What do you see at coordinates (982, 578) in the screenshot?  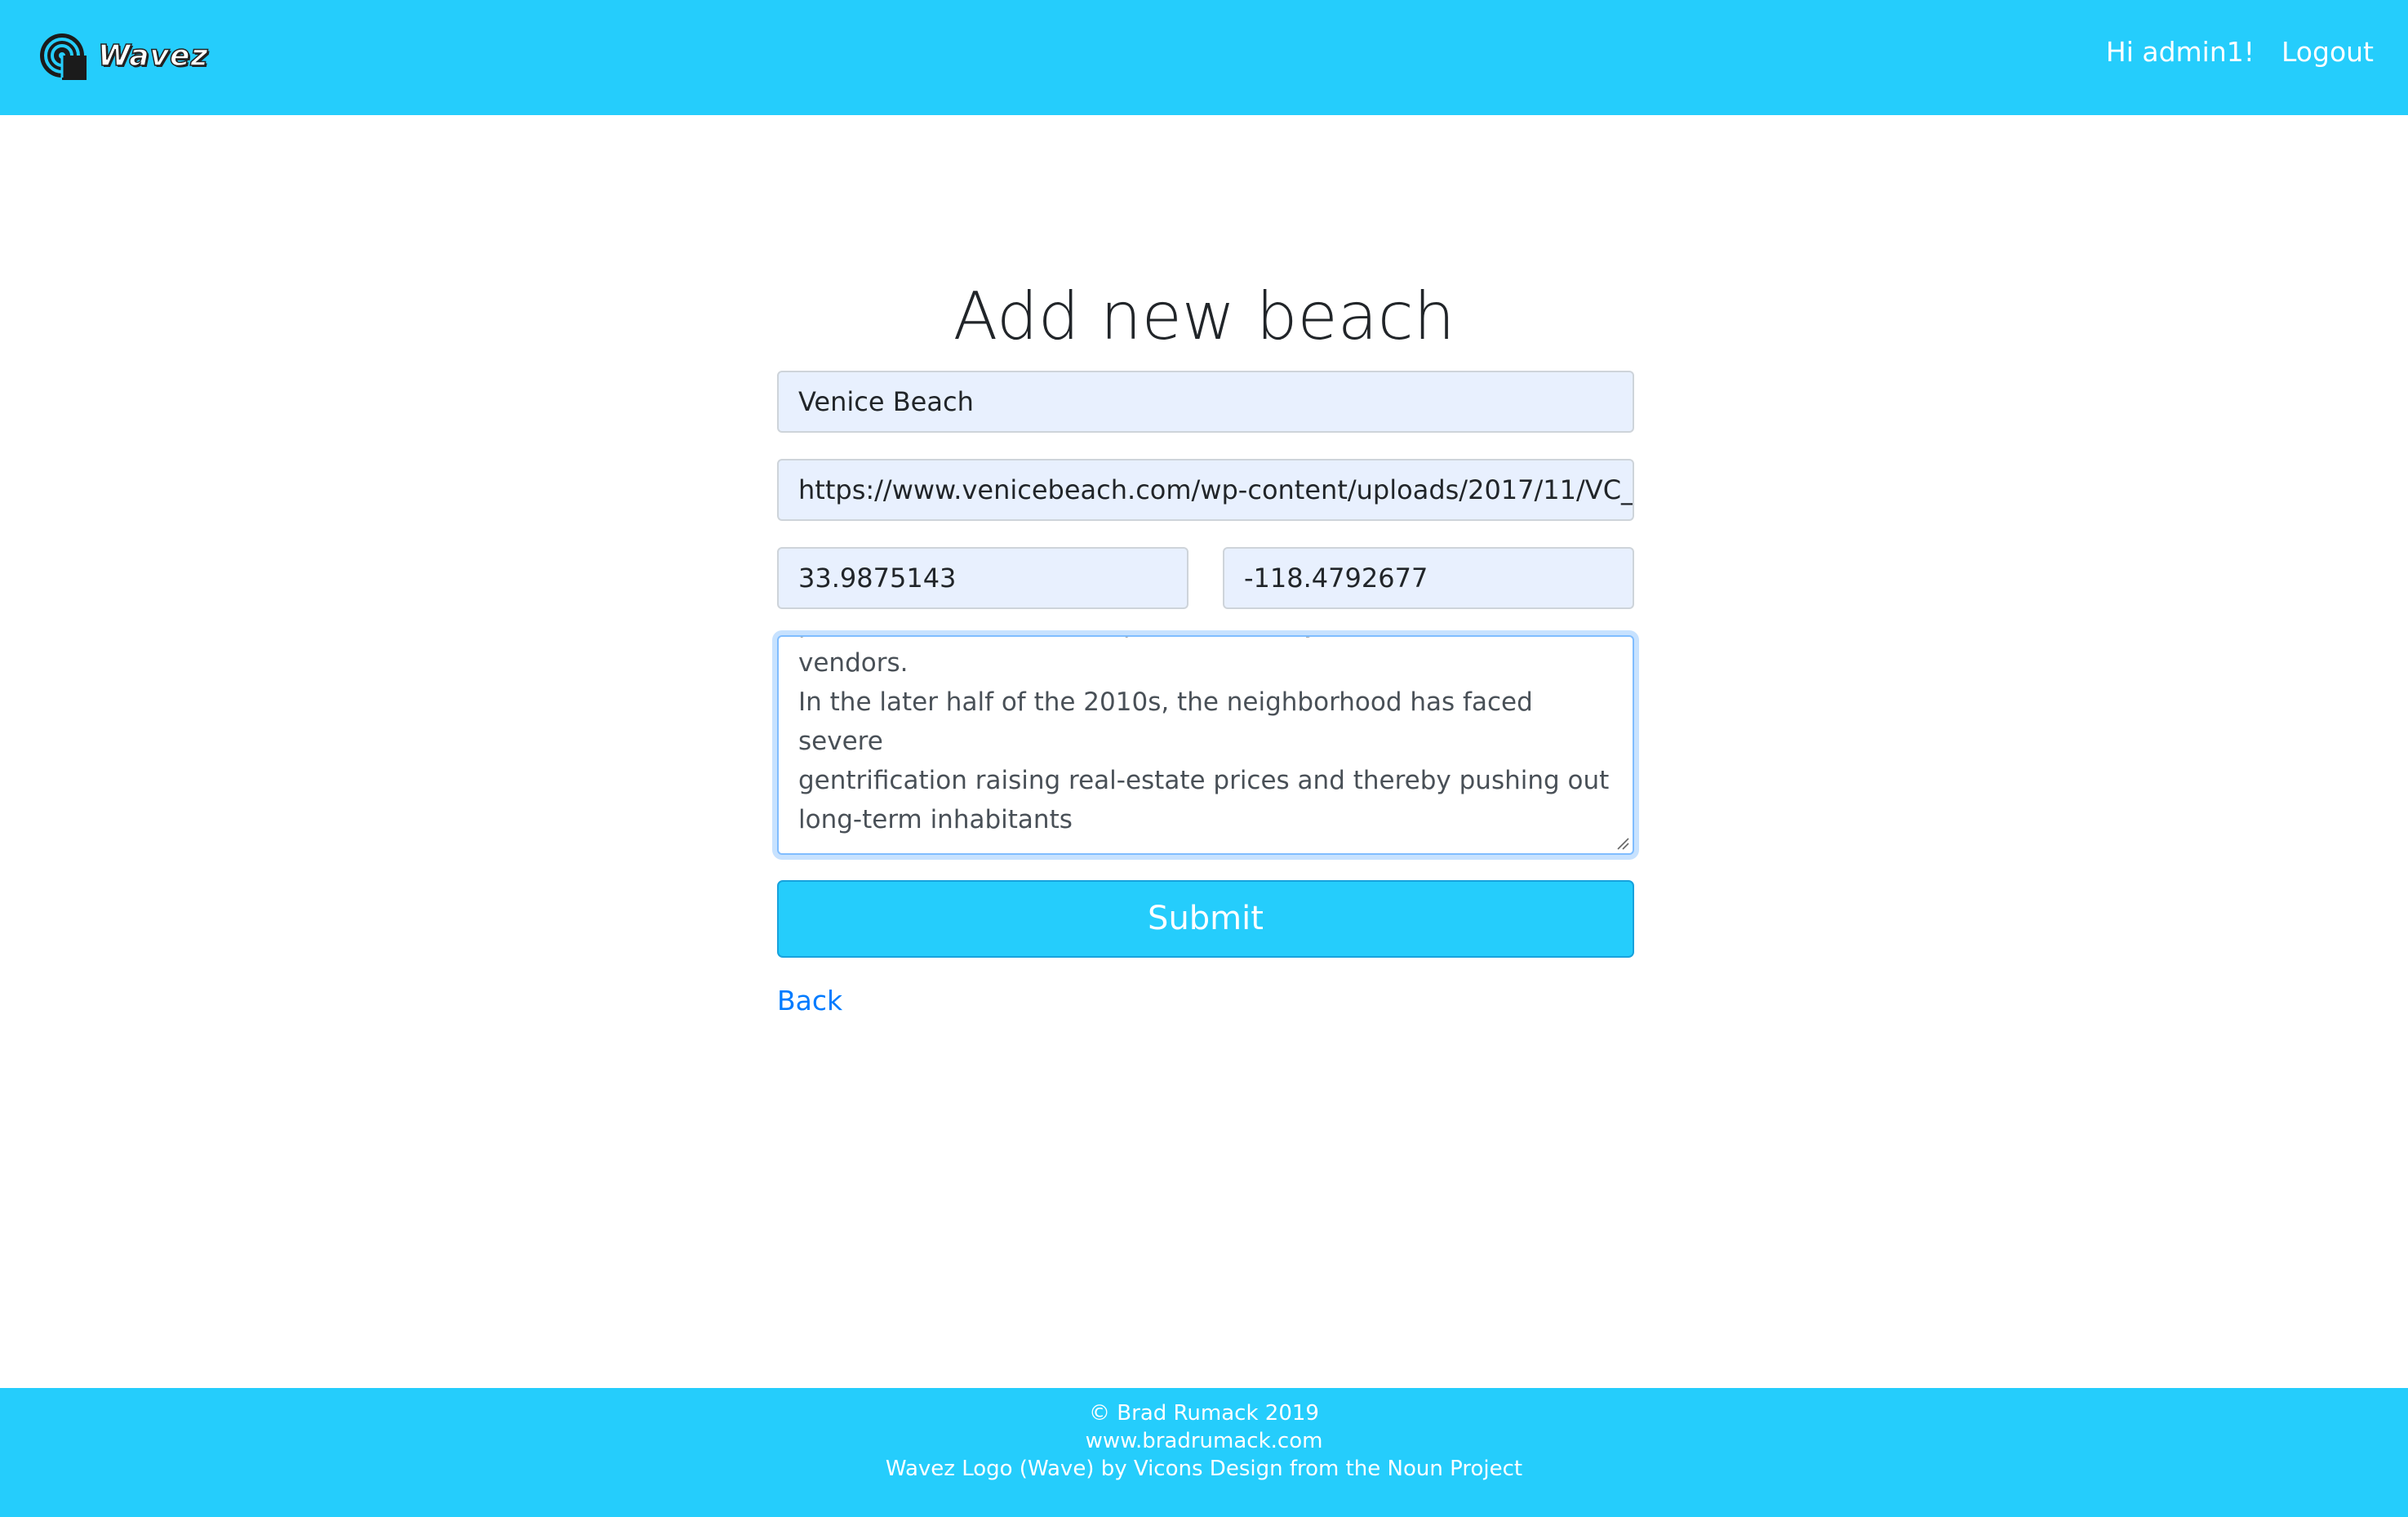 I see `latitude-input: 33.9875143` at bounding box center [982, 578].